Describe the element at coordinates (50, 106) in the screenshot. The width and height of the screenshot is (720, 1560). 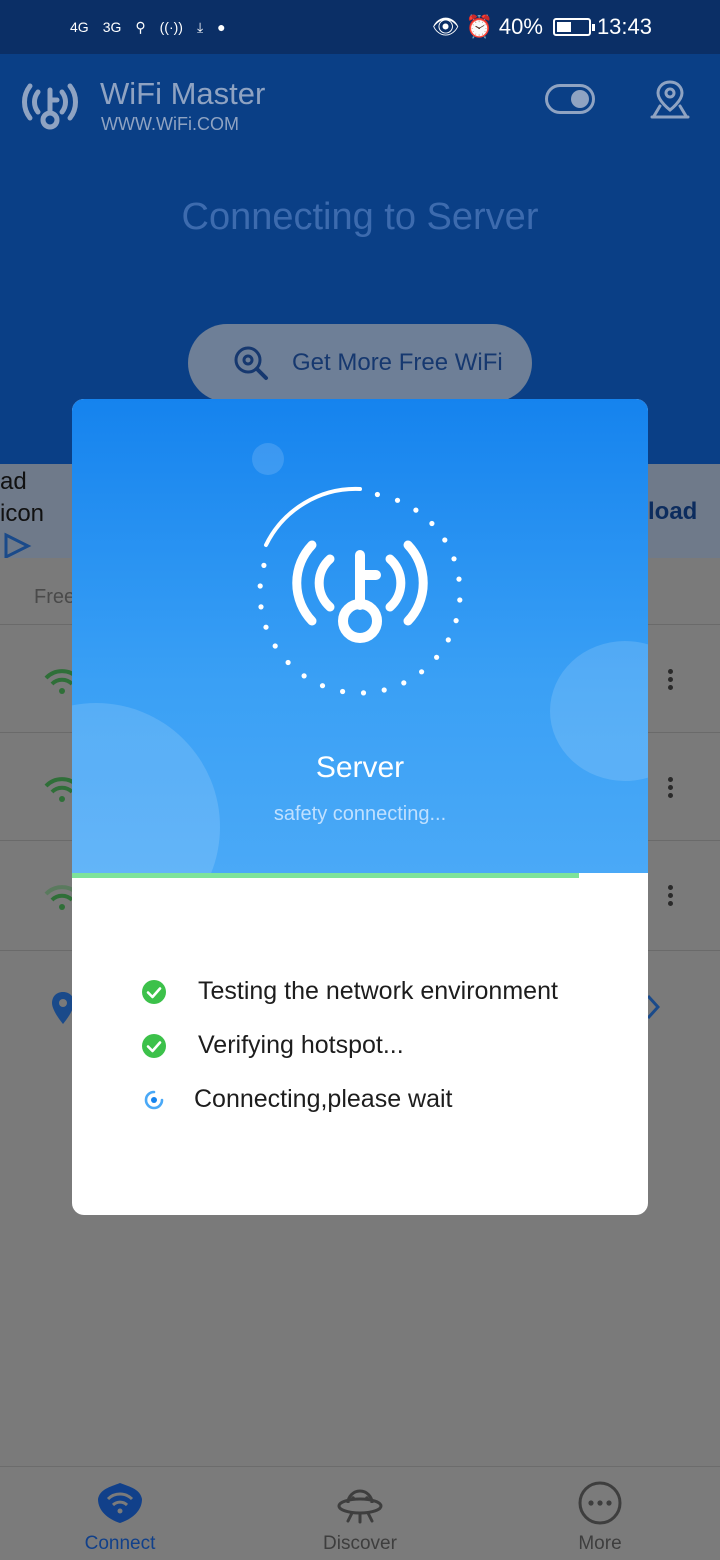
I see `wifi-key-logo-icon` at that location.